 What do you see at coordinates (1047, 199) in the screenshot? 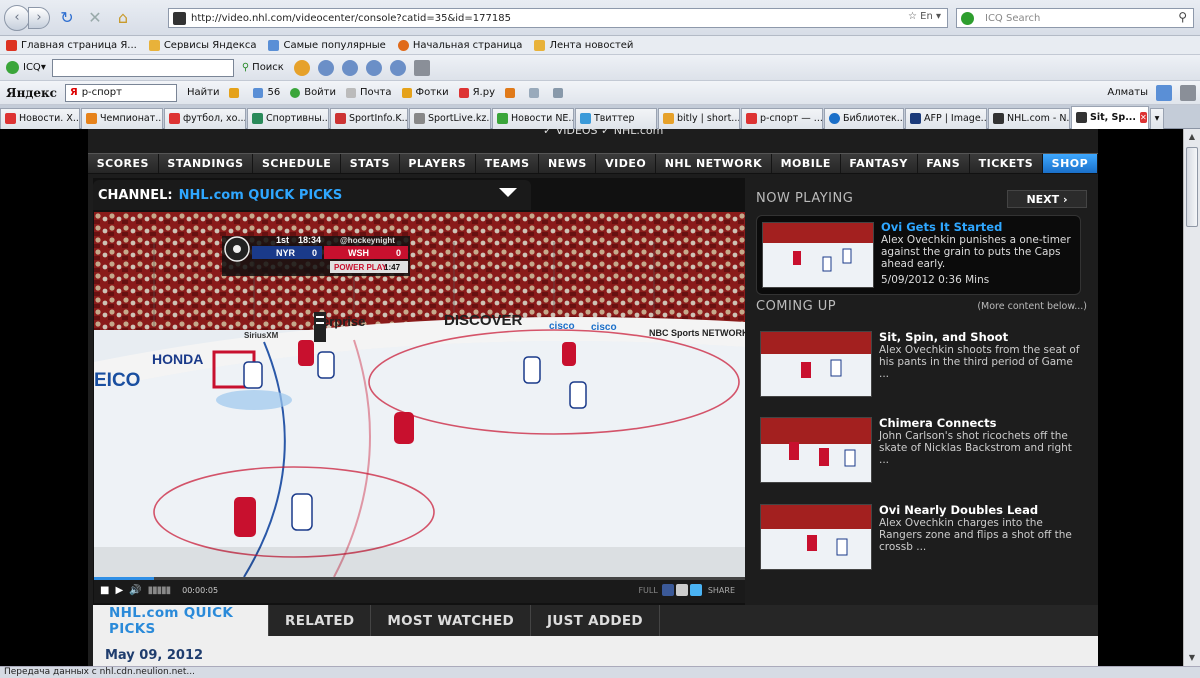
I see `next-button: NEXT ›` at bounding box center [1047, 199].